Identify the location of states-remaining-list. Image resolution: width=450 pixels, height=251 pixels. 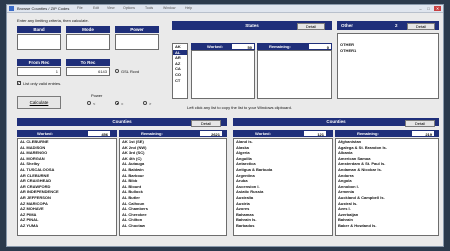
(294, 74).